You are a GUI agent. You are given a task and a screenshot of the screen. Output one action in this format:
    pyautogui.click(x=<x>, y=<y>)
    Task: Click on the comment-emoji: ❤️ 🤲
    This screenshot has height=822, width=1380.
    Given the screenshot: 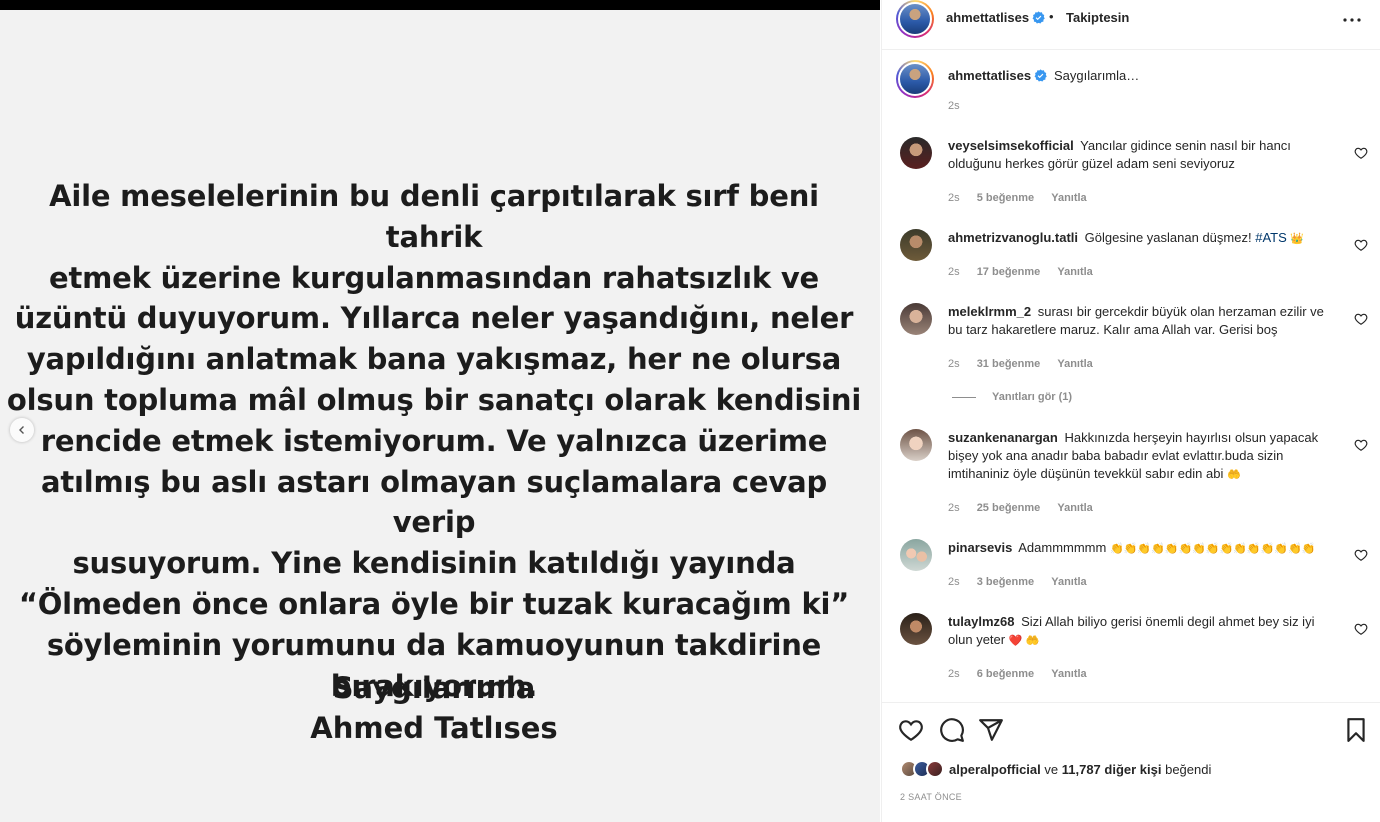 What is the action you would take?
    pyautogui.click(x=1024, y=641)
    